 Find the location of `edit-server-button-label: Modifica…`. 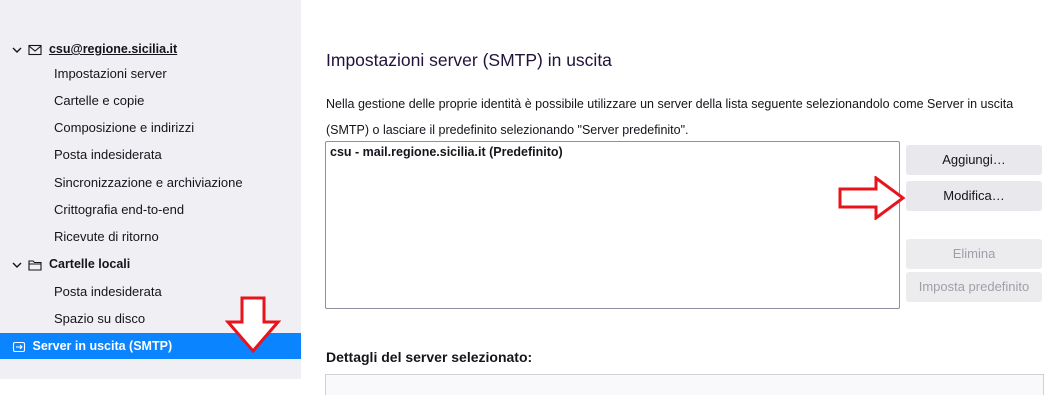

edit-server-button-label: Modifica… is located at coordinates (974, 195).